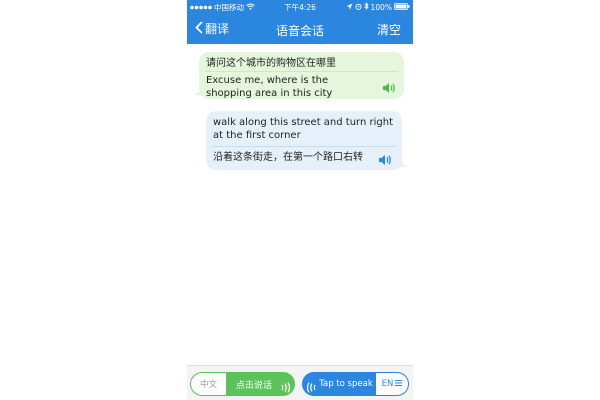  I want to click on bluetooth-icon, so click(366, 7).